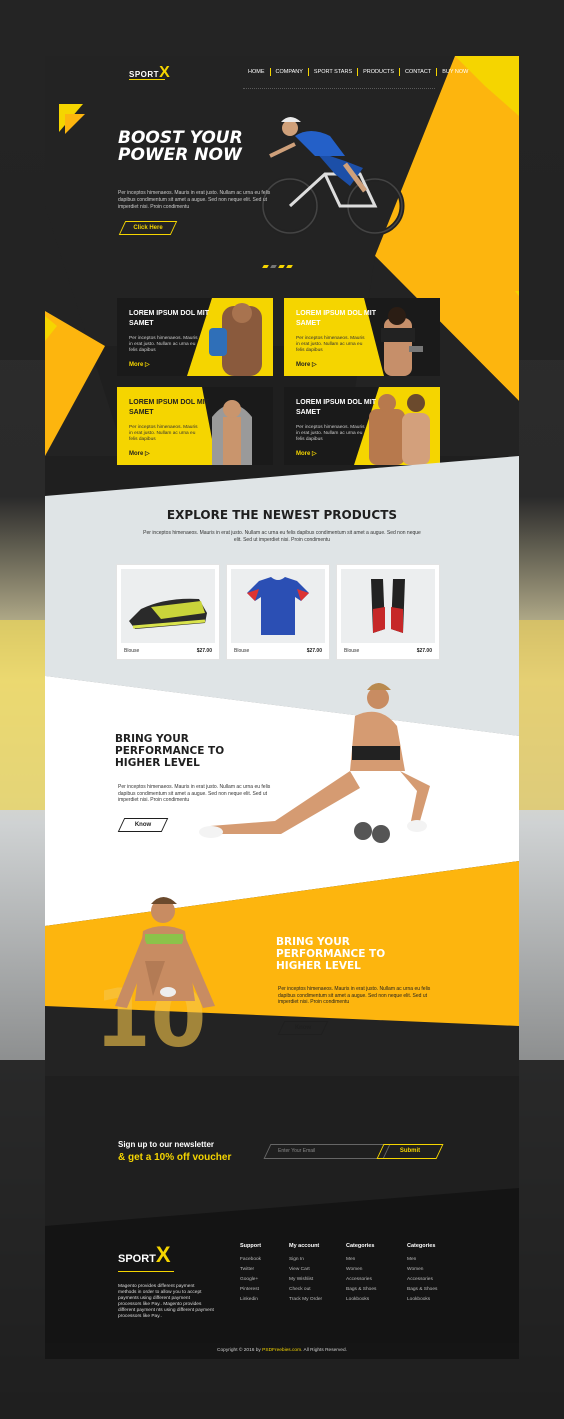 The width and height of the screenshot is (564, 1419). Describe the element at coordinates (282, 515) in the screenshot. I see `products-title: EXPLORE THE NEWEST PRODUCTS` at that location.